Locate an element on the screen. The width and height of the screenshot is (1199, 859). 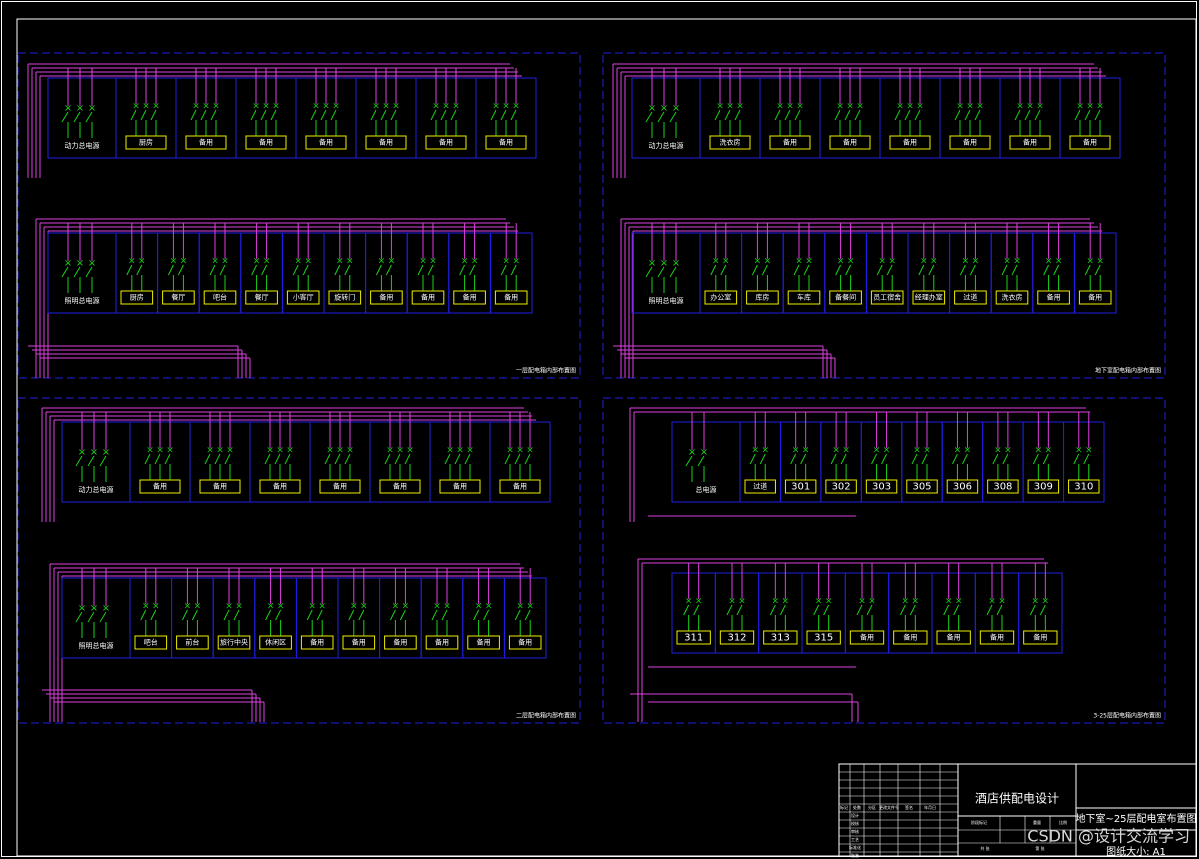
circuit-label: 309 is located at coordinates (1043, 487).